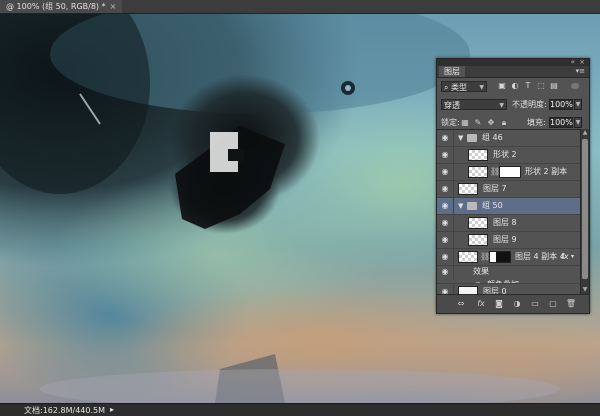 This screenshot has height=416, width=600. I want to click on document-size-info: 文档:162.8M/440.5M, so click(64, 410).